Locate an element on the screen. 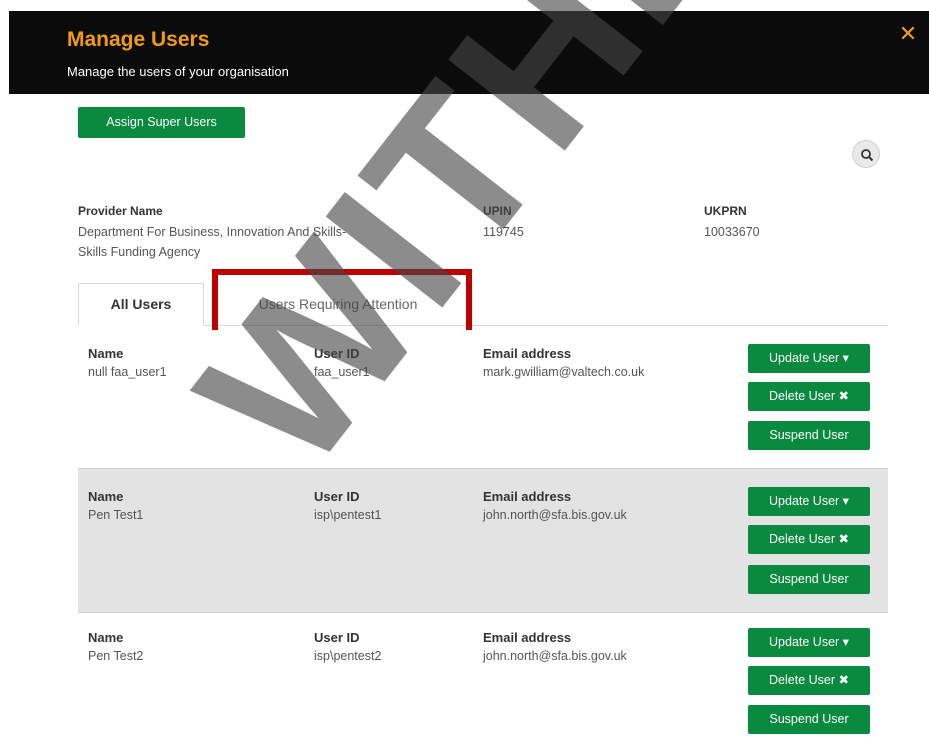 This screenshot has height=746, width=929. tab-users-requiring-attention: Users Requiring Attention is located at coordinates (338, 304).